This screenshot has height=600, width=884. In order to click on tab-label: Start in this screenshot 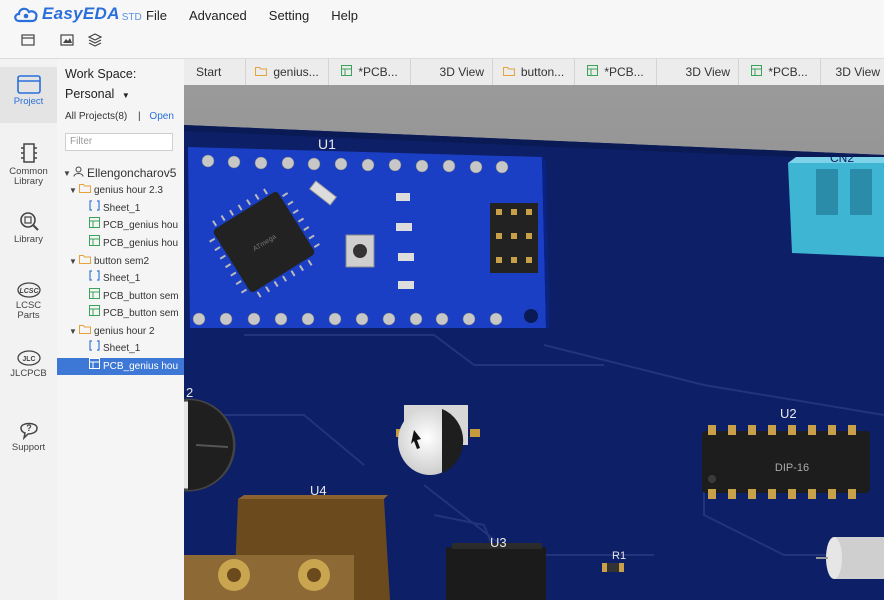, I will do `click(209, 72)`.